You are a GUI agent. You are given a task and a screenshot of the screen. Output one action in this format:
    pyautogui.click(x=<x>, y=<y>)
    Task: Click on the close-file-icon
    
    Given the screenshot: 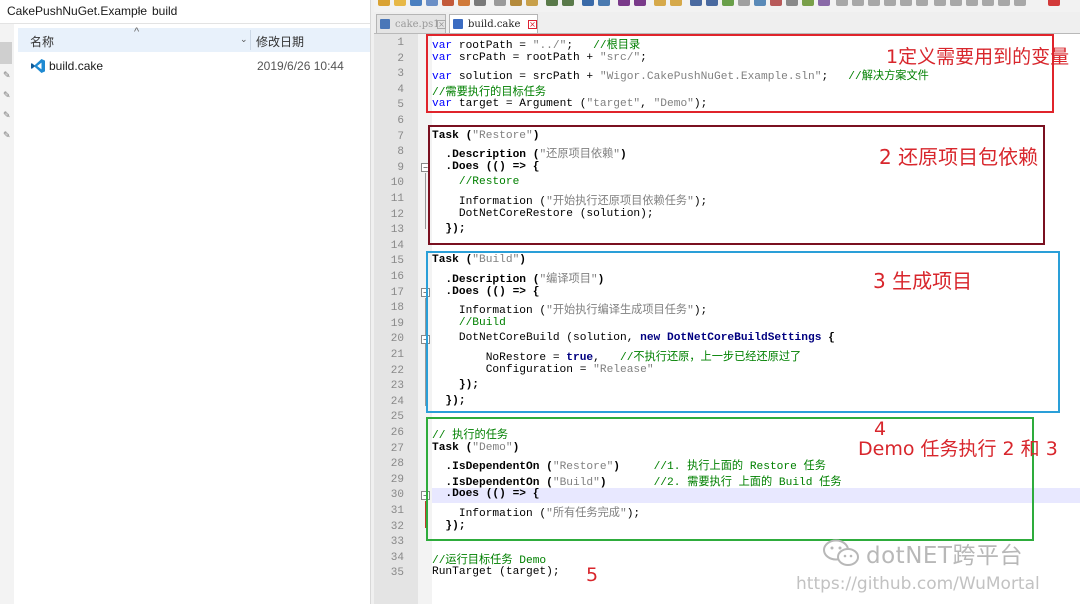 What is the action you would take?
    pyautogui.click(x=448, y=3)
    